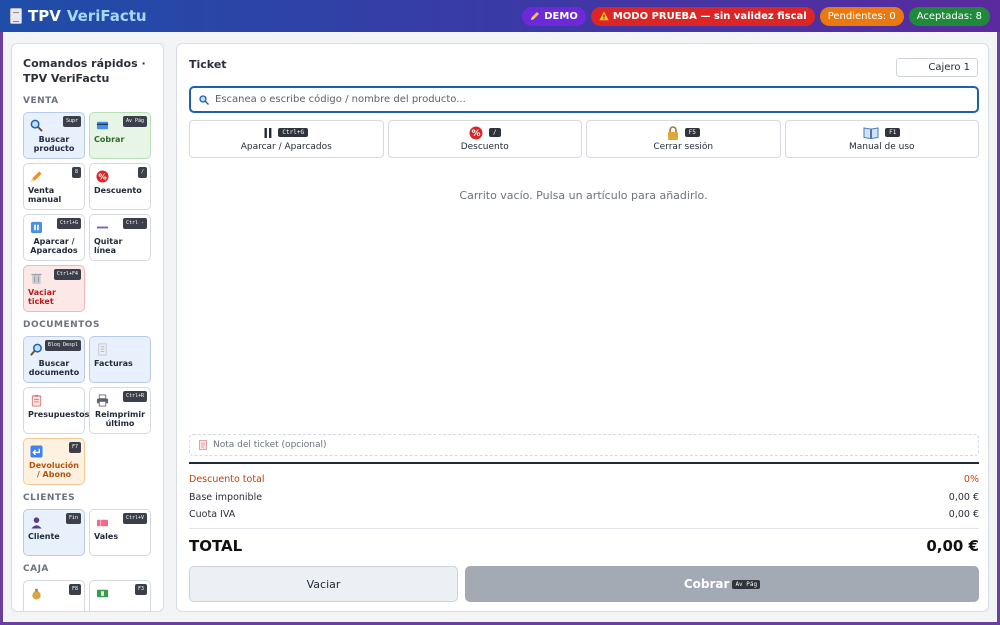 The height and width of the screenshot is (625, 1000). Describe the element at coordinates (584, 463) in the screenshot. I see `totals-separator` at that location.